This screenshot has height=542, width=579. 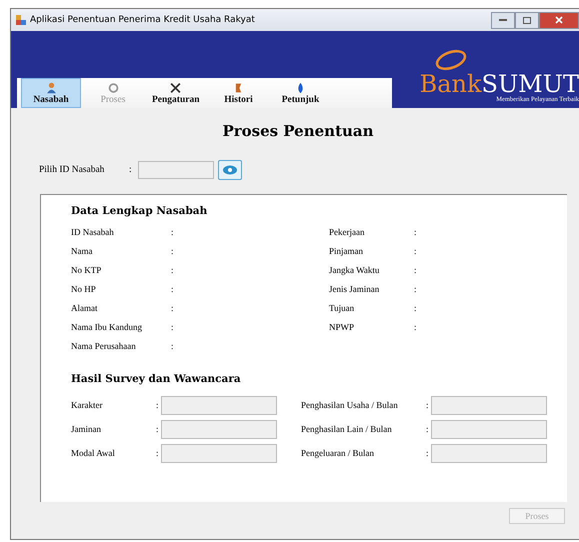 What do you see at coordinates (354, 289) in the screenshot?
I see `field-label: Jenis Jaminan` at bounding box center [354, 289].